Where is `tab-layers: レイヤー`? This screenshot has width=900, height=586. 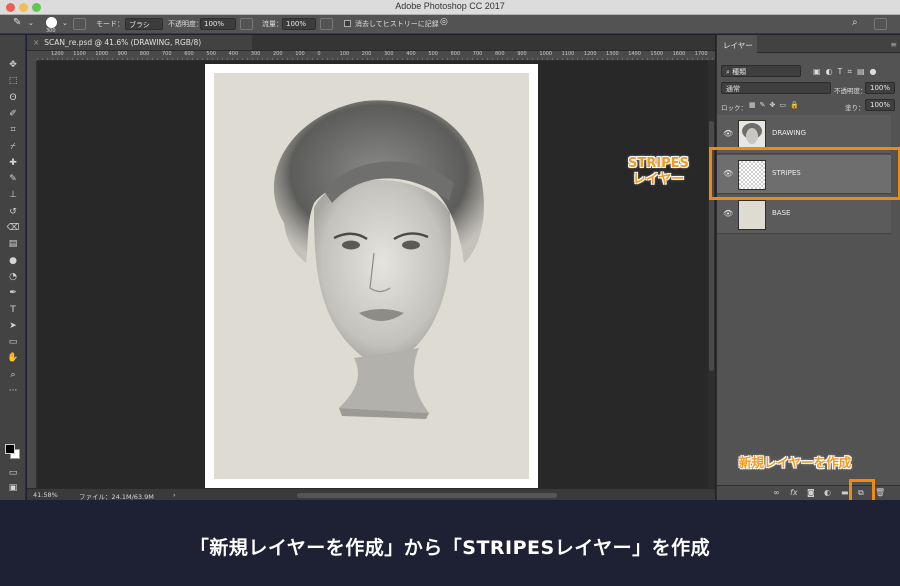 tab-layers: レイヤー is located at coordinates (737, 44).